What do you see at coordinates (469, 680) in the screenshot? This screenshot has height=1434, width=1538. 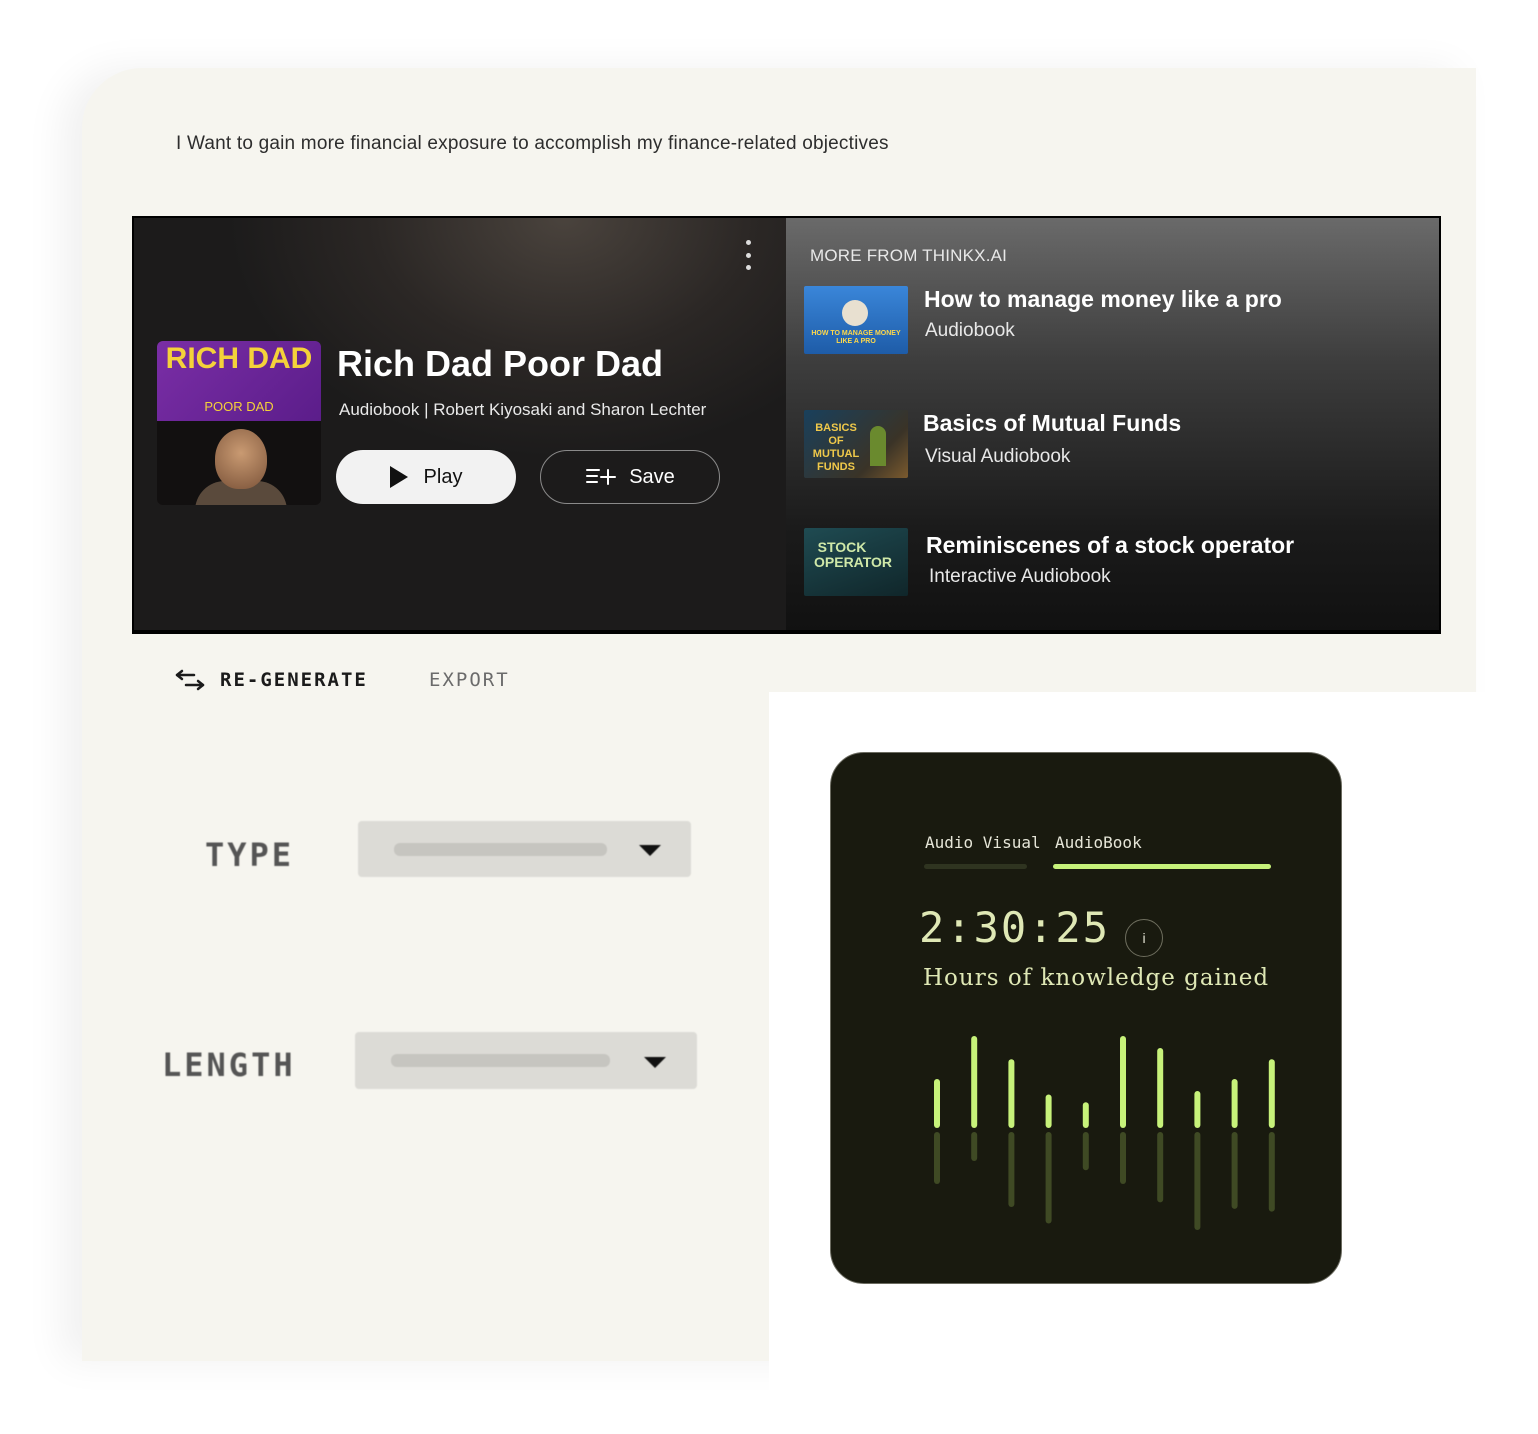 I see `export-button: EXPORT` at bounding box center [469, 680].